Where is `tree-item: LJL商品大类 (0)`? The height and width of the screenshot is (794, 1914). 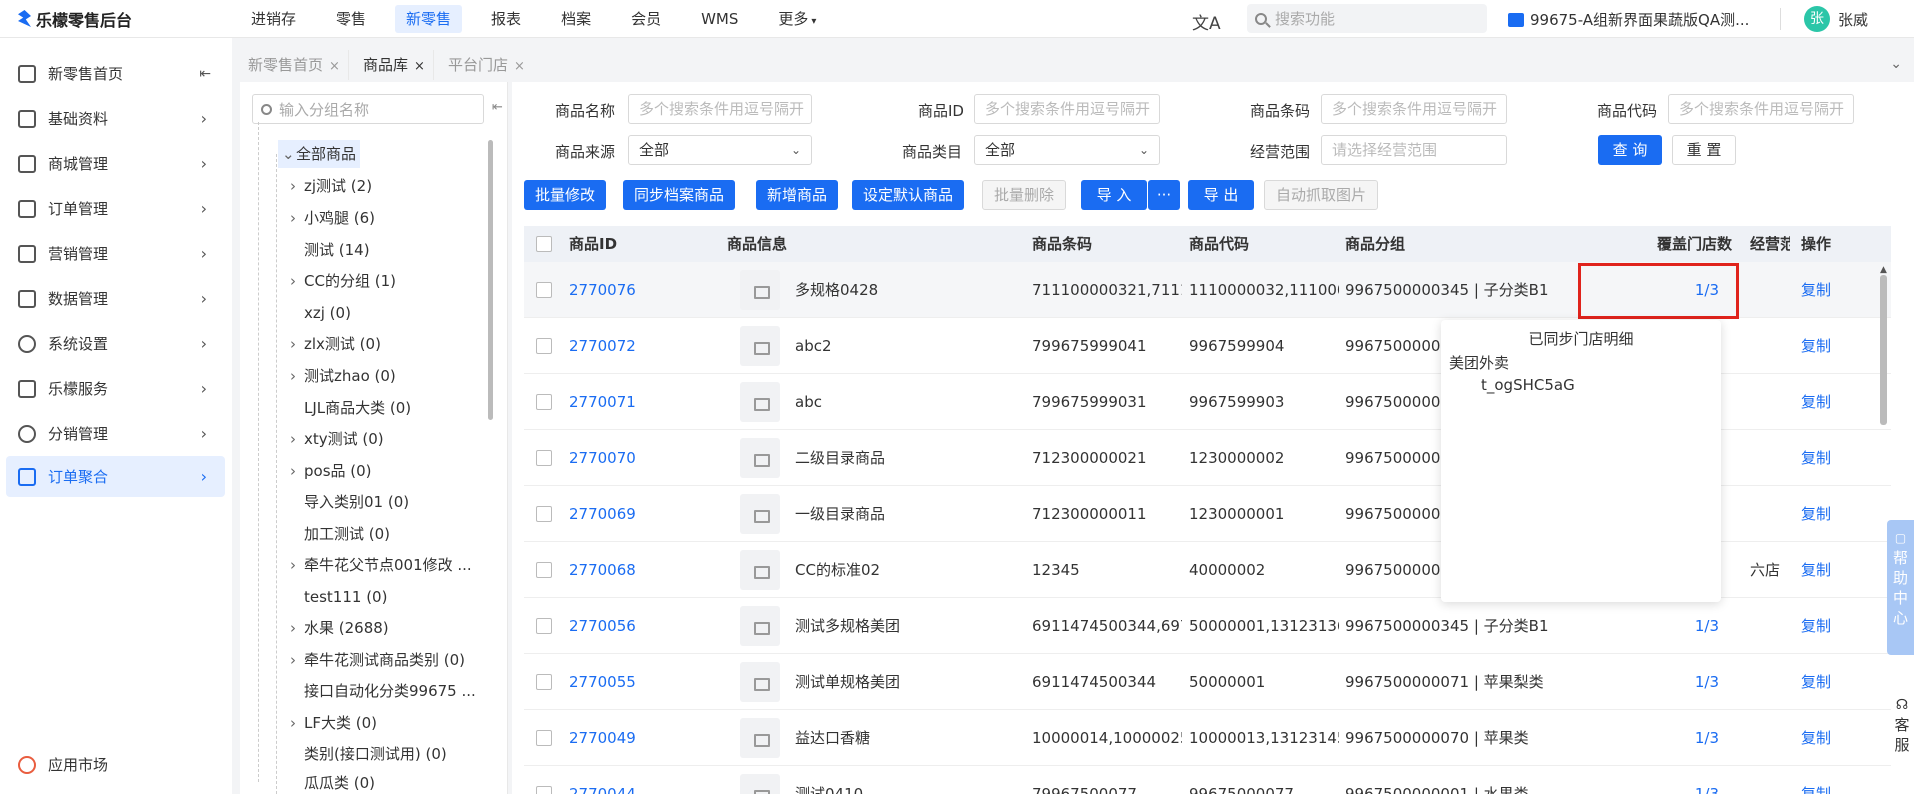 tree-item: LJL商品大类 (0) is located at coordinates (357, 408).